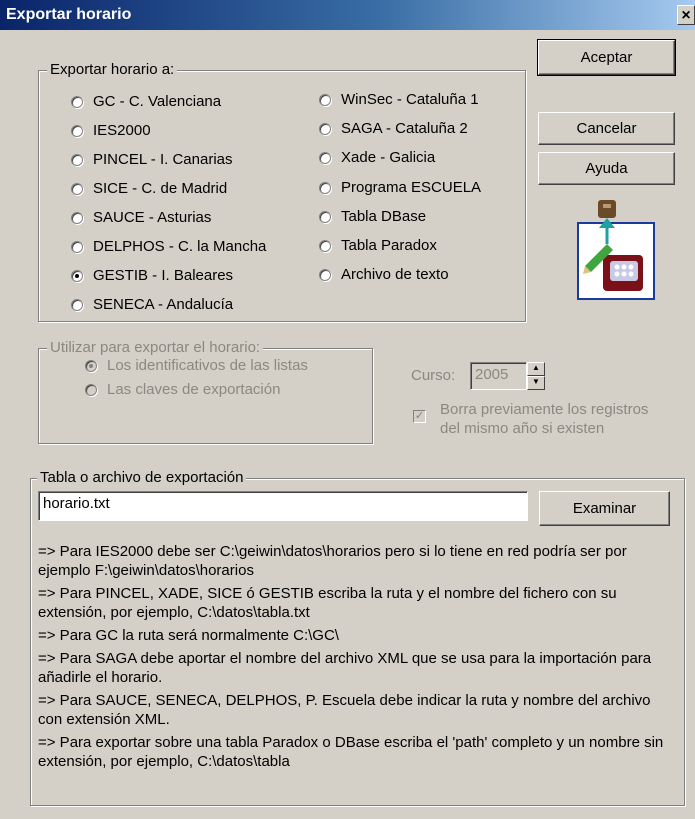  Describe the element at coordinates (395, 274) in the screenshot. I see `radio-label: Archivo de texto` at that location.